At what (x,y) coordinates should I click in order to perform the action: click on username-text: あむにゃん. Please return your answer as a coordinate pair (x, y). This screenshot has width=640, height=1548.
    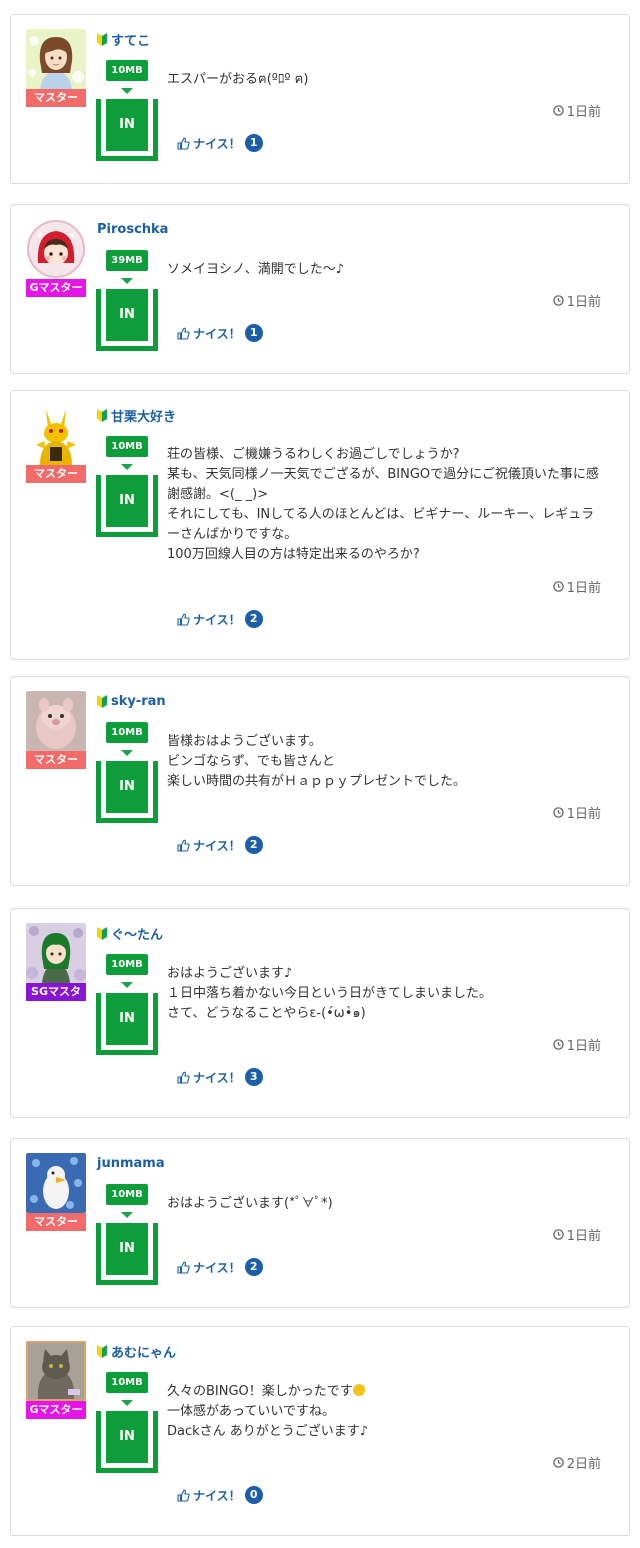
    Looking at the image, I should click on (143, 1351).